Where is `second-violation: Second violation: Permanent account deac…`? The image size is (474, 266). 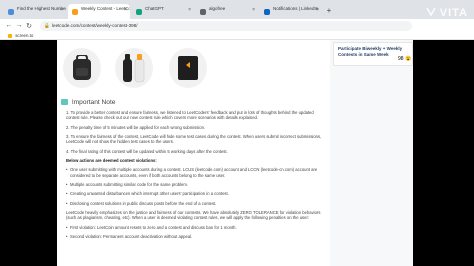 second-violation: Second violation: Permanent account deac… is located at coordinates (197, 236).